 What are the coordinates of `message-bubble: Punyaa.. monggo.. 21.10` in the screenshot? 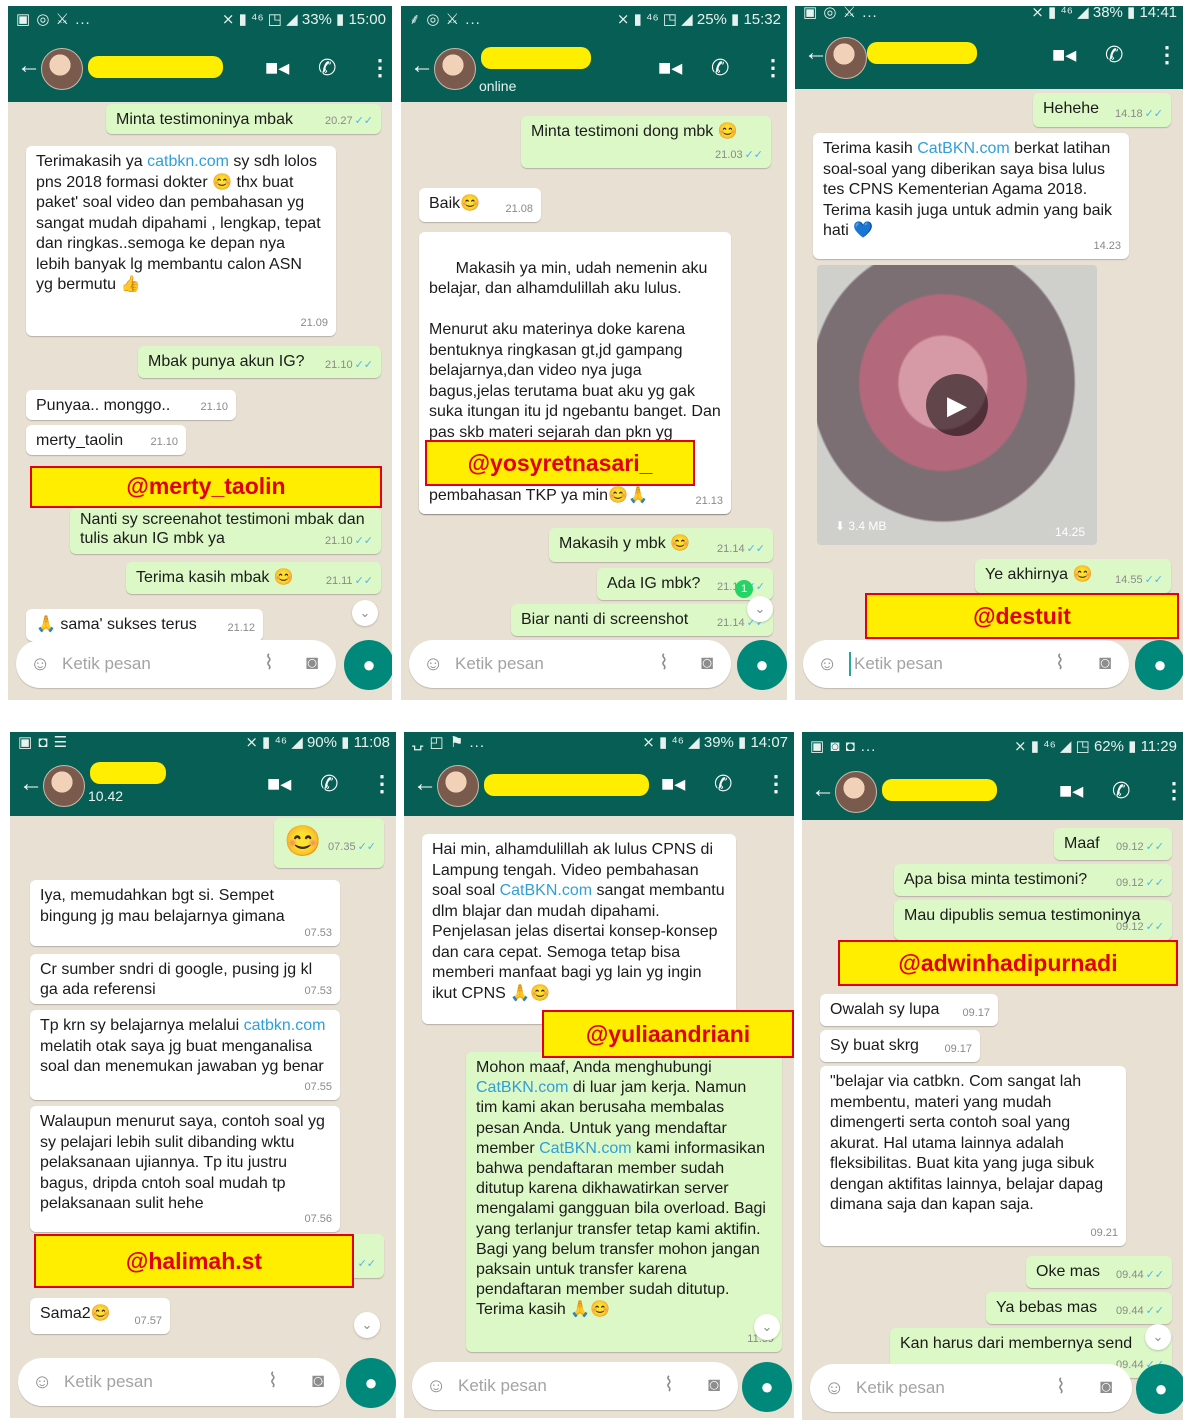 It's located at (131, 405).